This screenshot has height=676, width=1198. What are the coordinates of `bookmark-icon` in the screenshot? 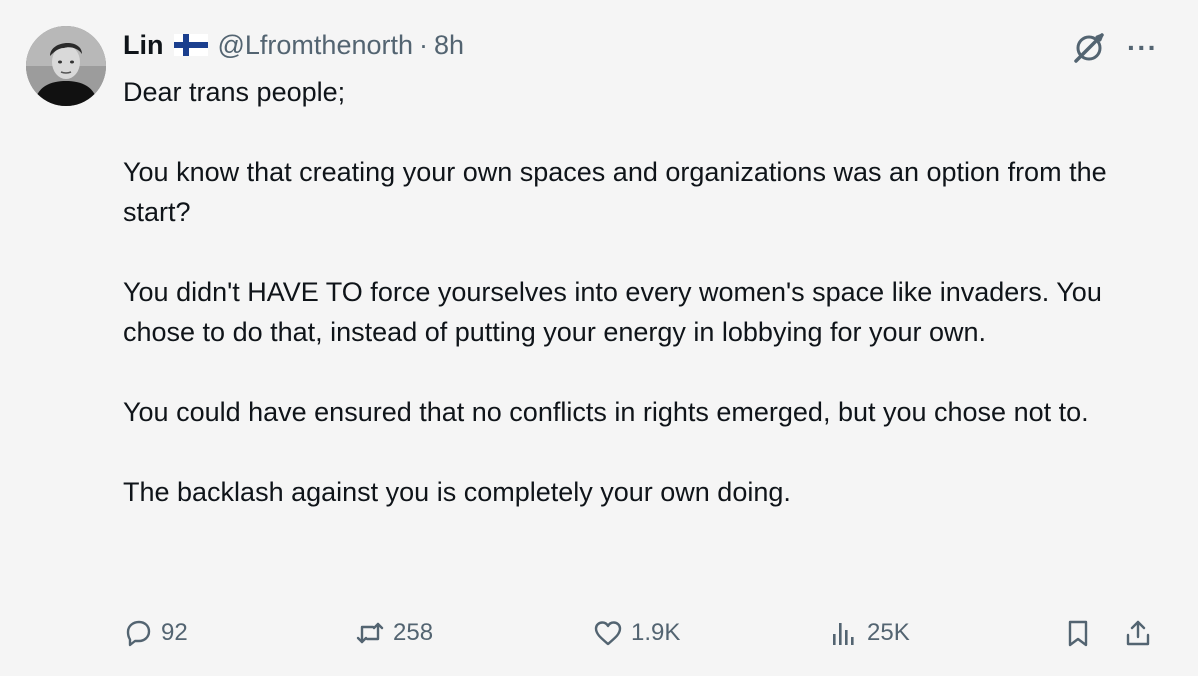 It's located at (1078, 633).